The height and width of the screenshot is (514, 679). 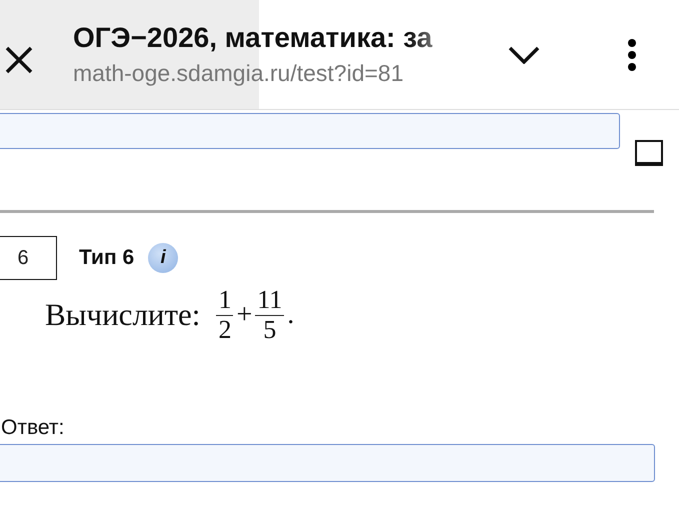 What do you see at coordinates (269, 301) in the screenshot?
I see `numerator: 11` at bounding box center [269, 301].